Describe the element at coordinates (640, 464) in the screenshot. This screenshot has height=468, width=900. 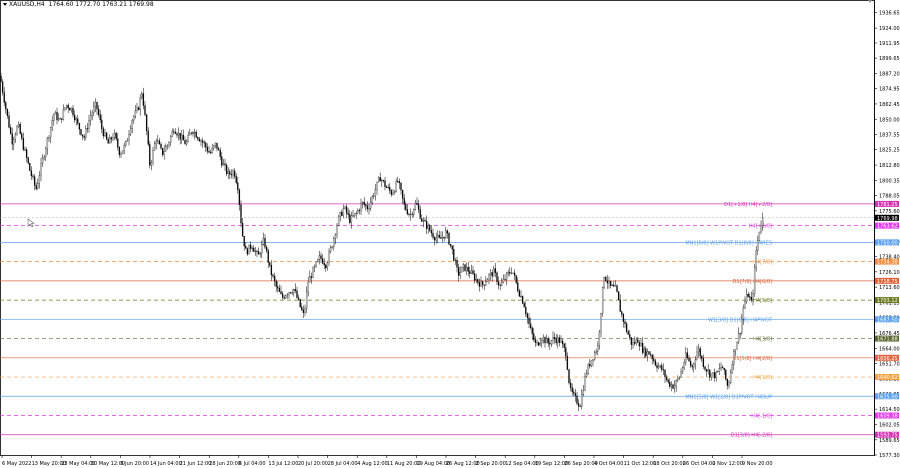
I see `x-tick-label: 11 Oct 12:00` at that location.